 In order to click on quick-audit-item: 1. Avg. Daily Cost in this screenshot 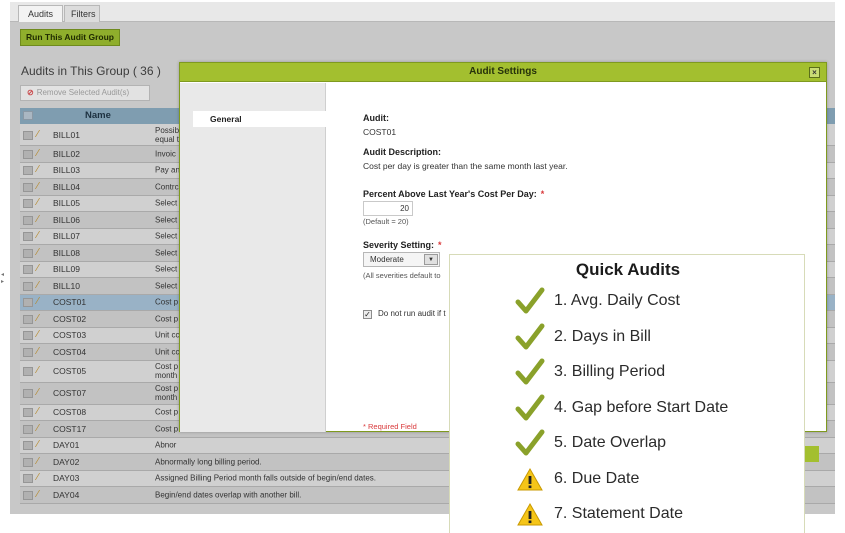, I will do `click(655, 301)`.